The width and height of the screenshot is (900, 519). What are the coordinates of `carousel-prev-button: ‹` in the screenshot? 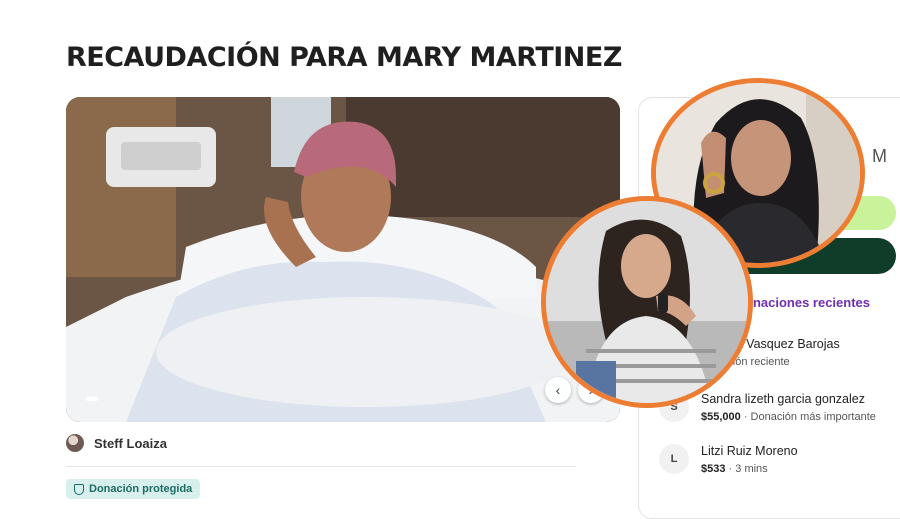 It's located at (558, 390).